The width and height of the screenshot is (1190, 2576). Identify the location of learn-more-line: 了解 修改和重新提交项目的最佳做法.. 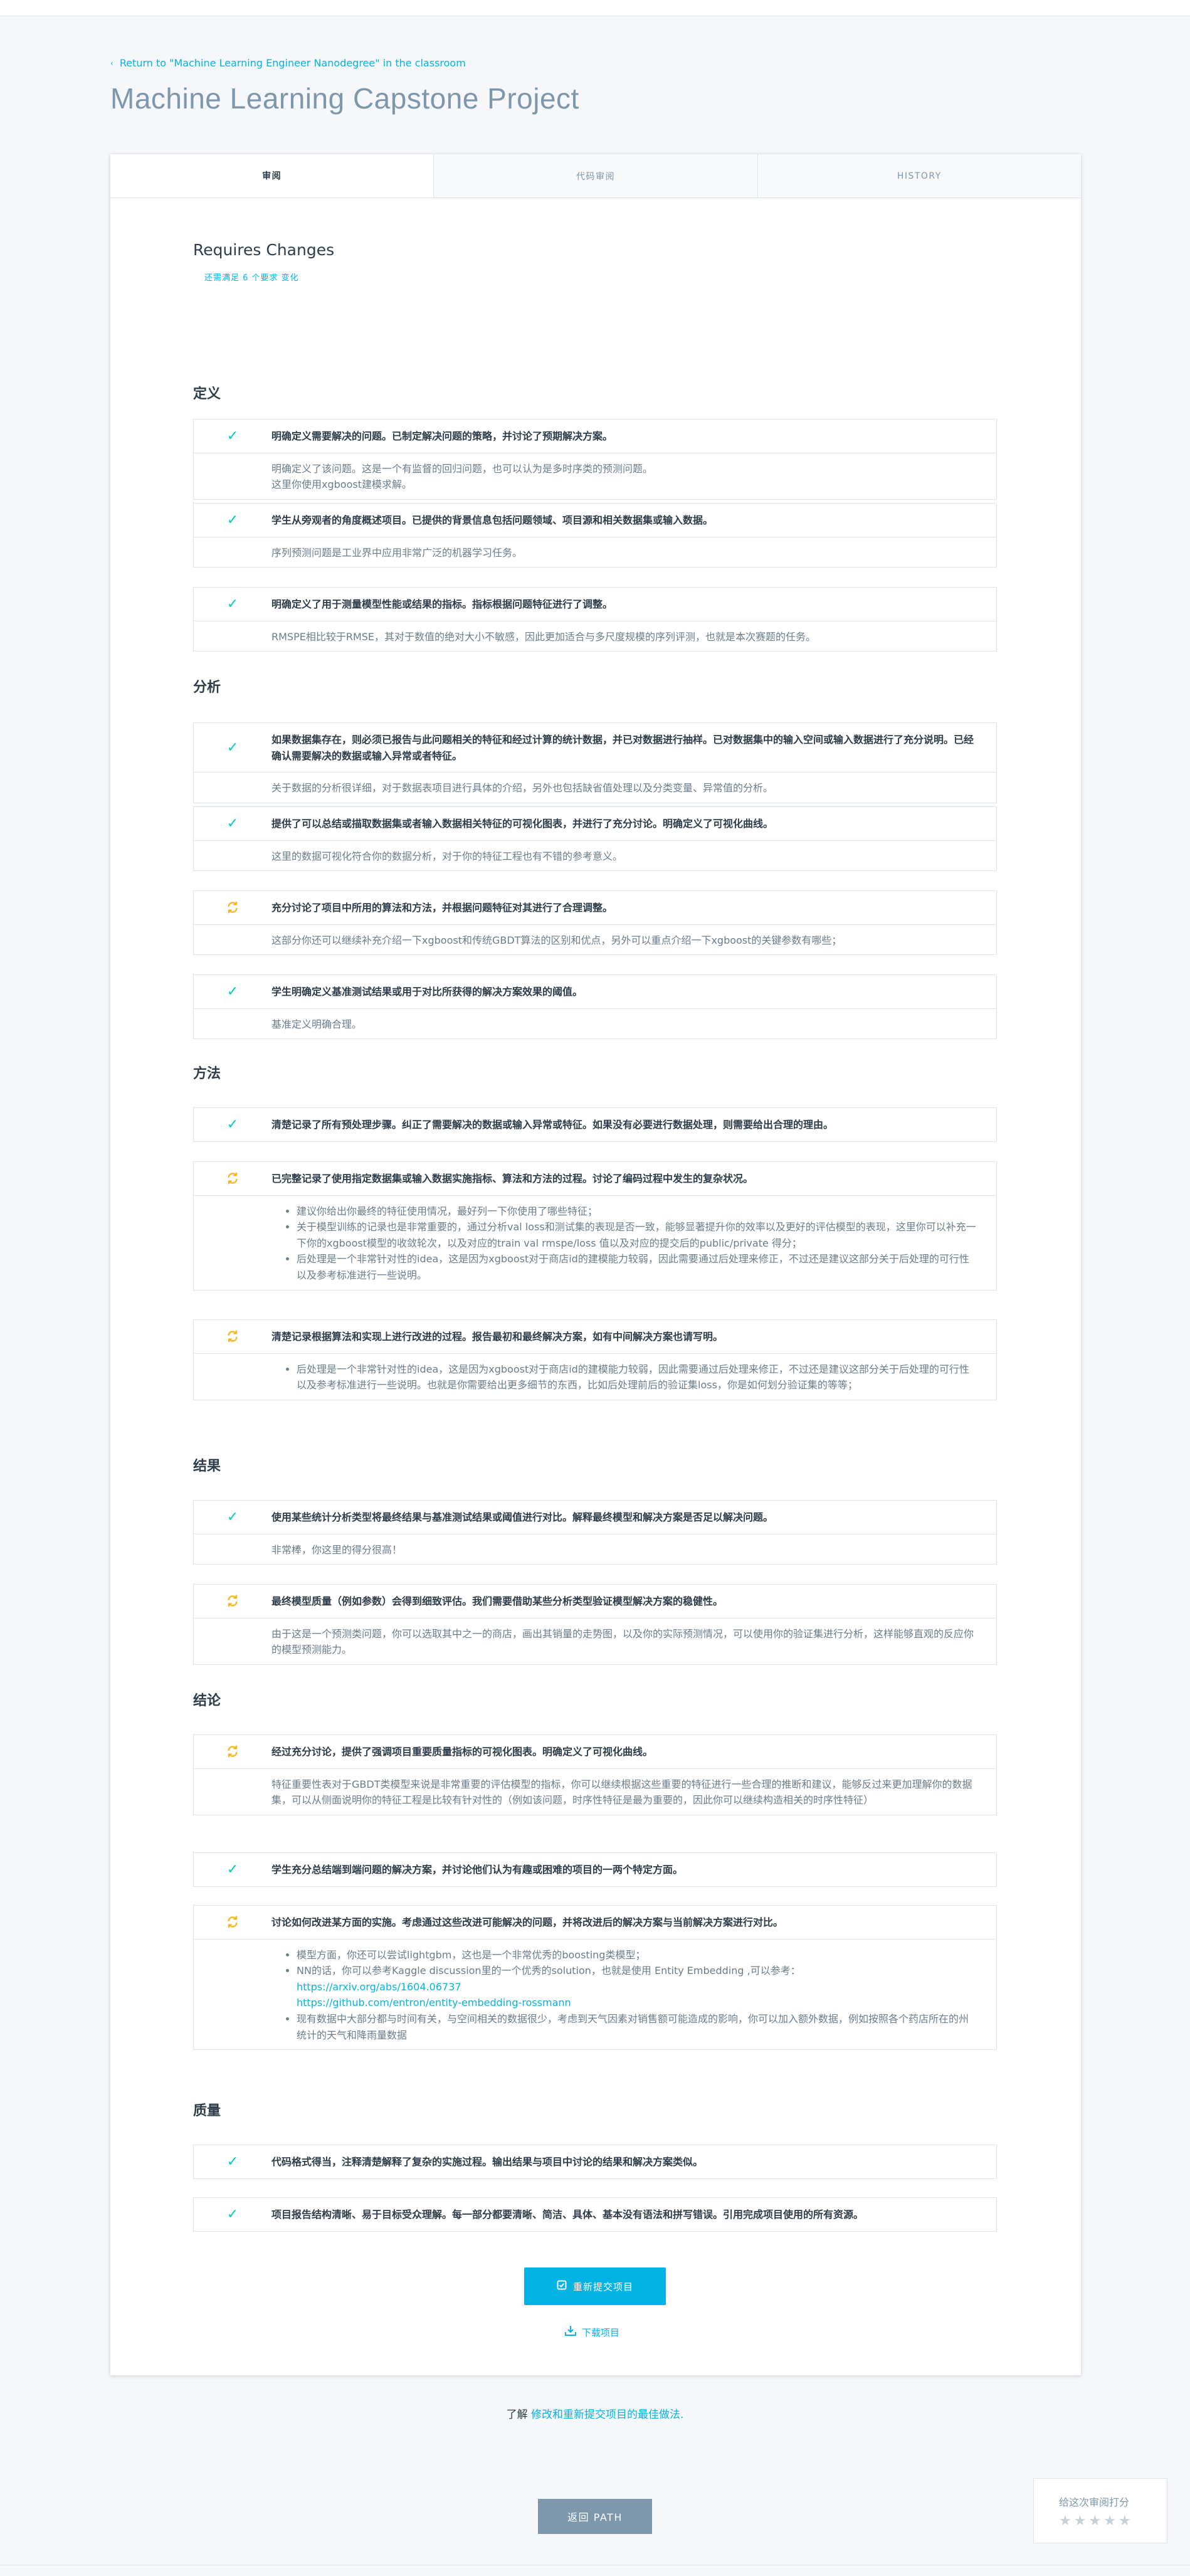
(595, 2413).